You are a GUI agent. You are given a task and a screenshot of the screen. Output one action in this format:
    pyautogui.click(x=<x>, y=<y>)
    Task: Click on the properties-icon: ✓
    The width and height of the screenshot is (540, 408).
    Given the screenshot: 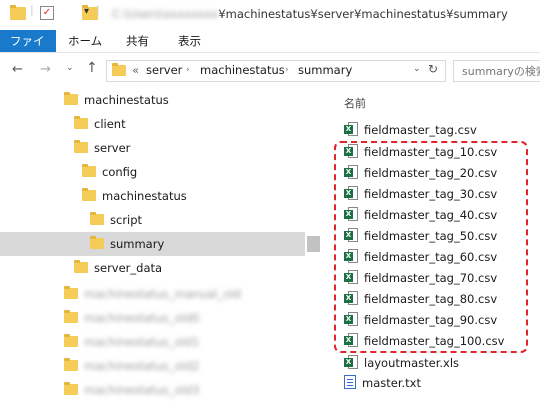 What is the action you would take?
    pyautogui.click(x=47, y=13)
    